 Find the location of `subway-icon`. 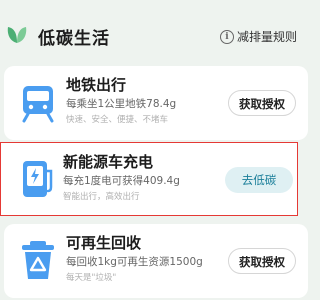

subway-icon is located at coordinates (38, 104).